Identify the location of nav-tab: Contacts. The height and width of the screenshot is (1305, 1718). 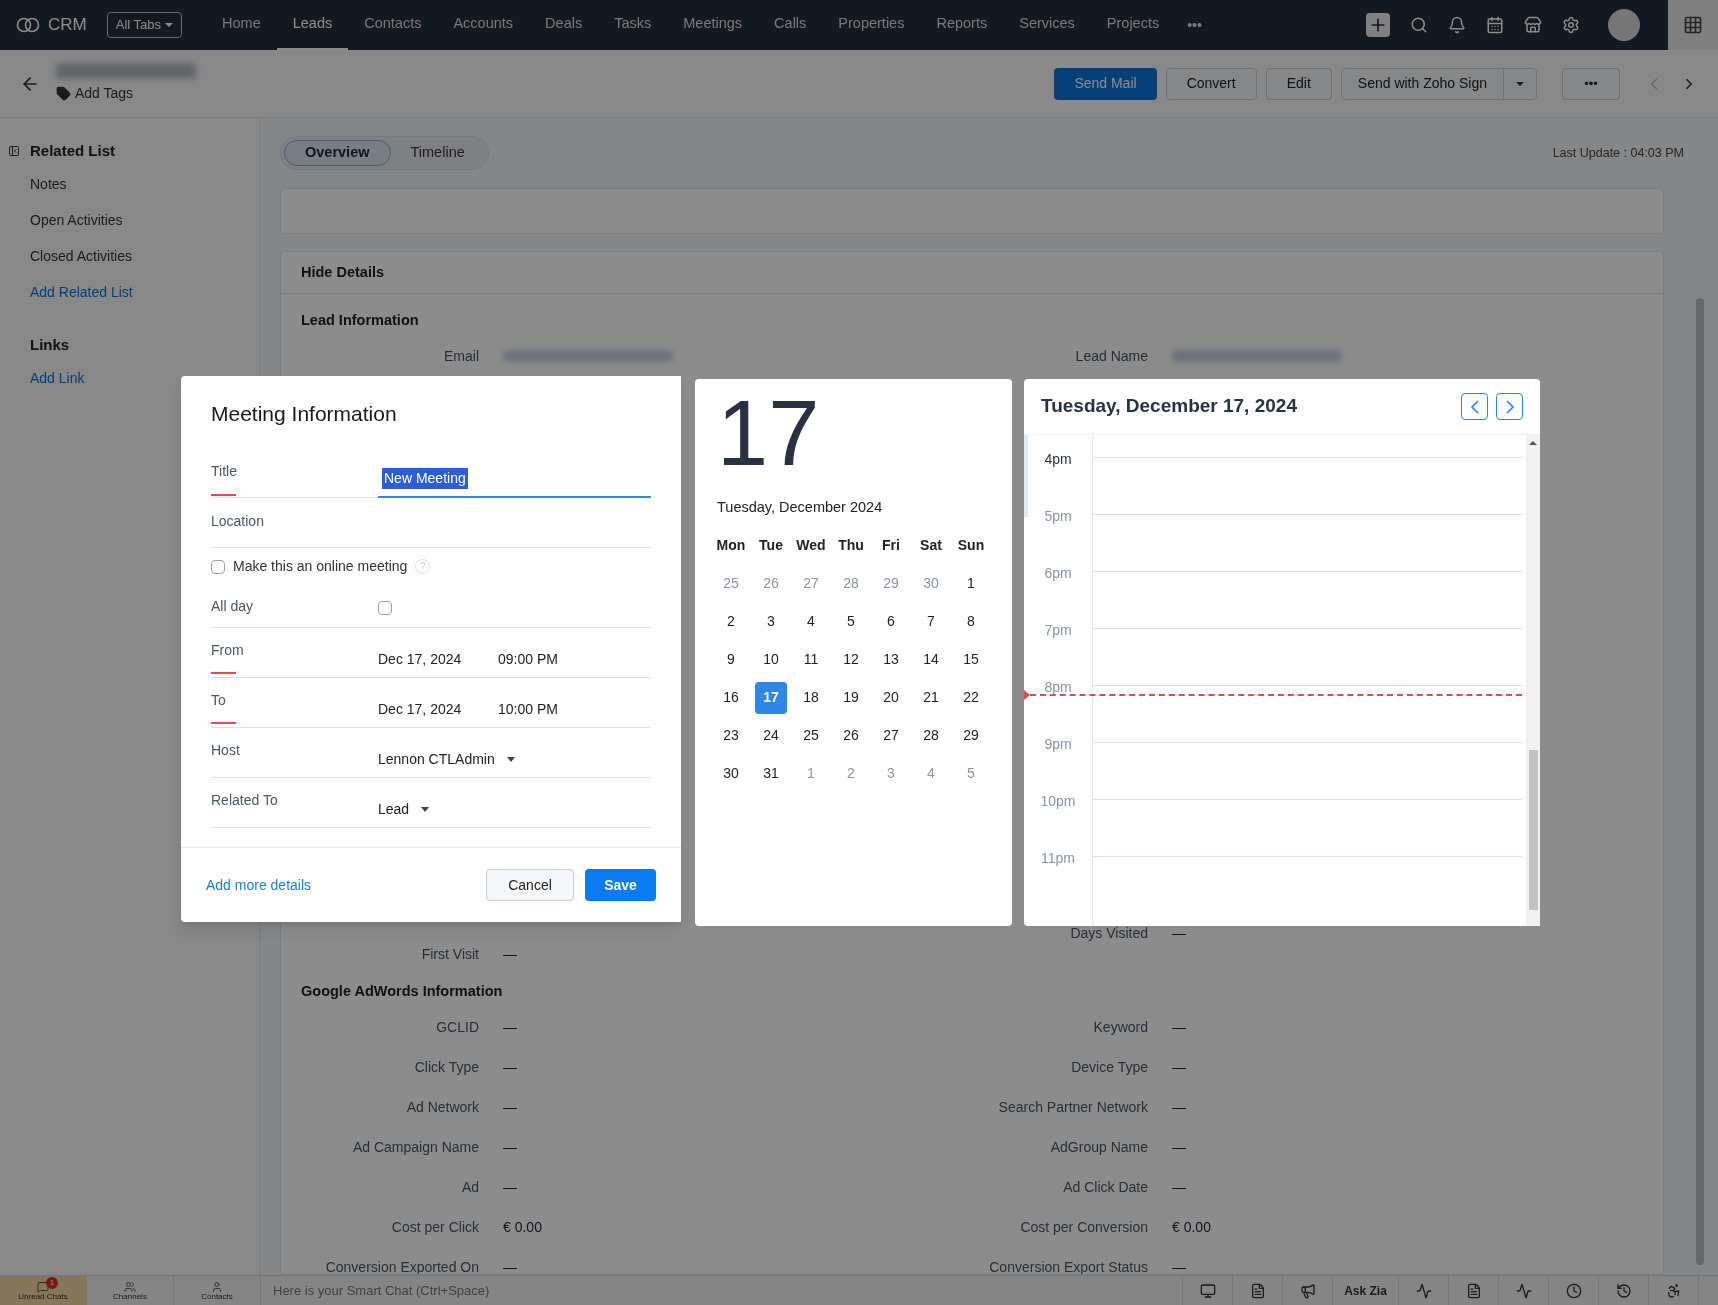
(393, 25).